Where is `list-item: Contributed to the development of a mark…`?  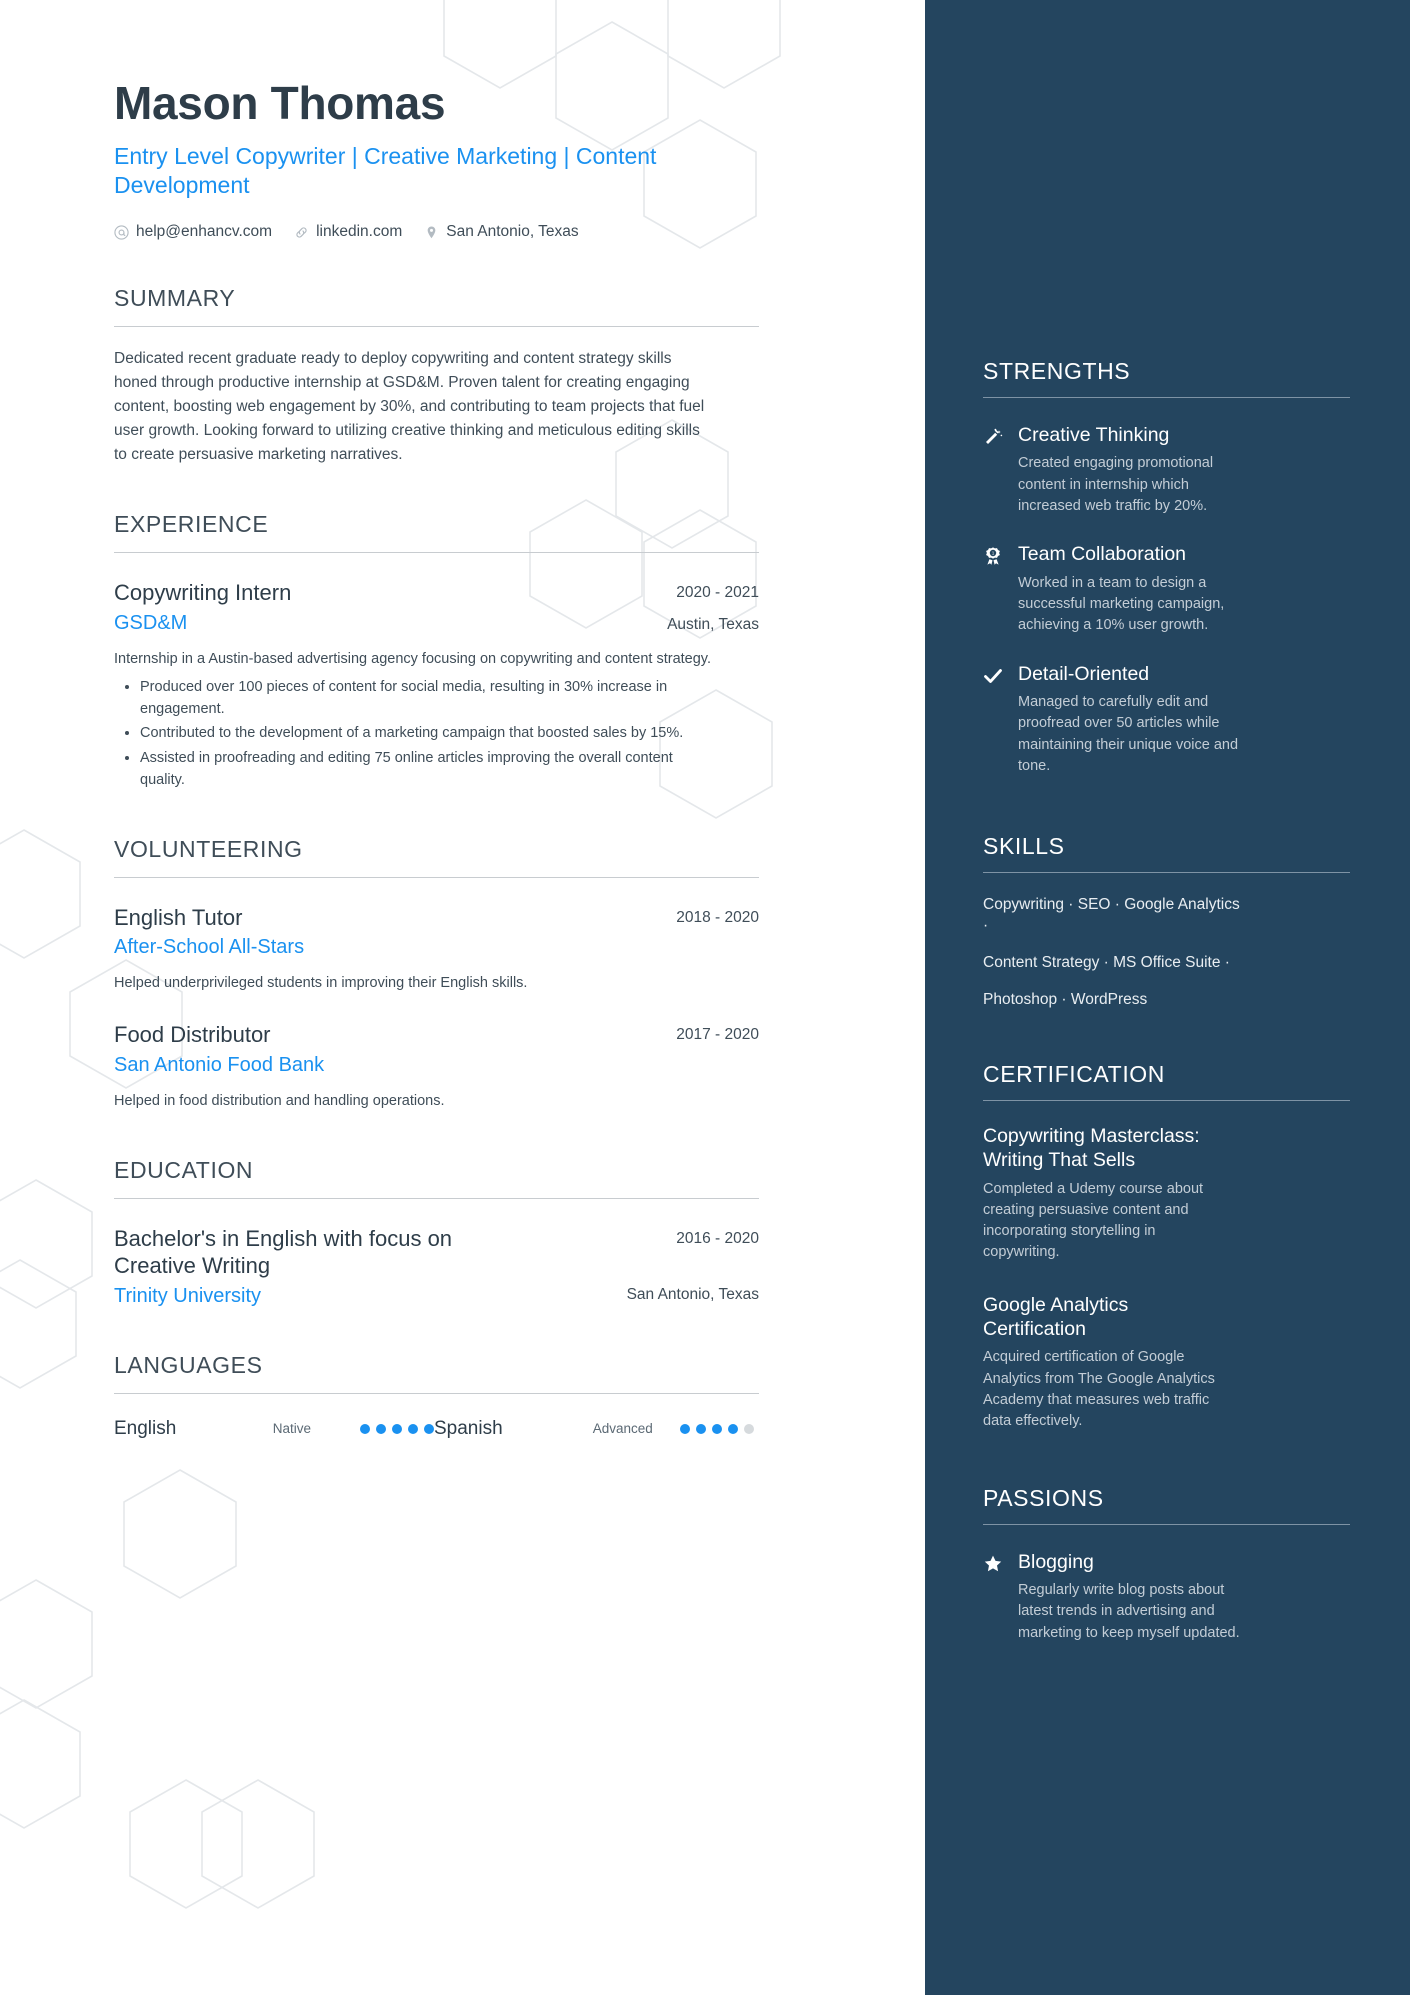 list-item: Contributed to the development of a mark… is located at coordinates (427, 734).